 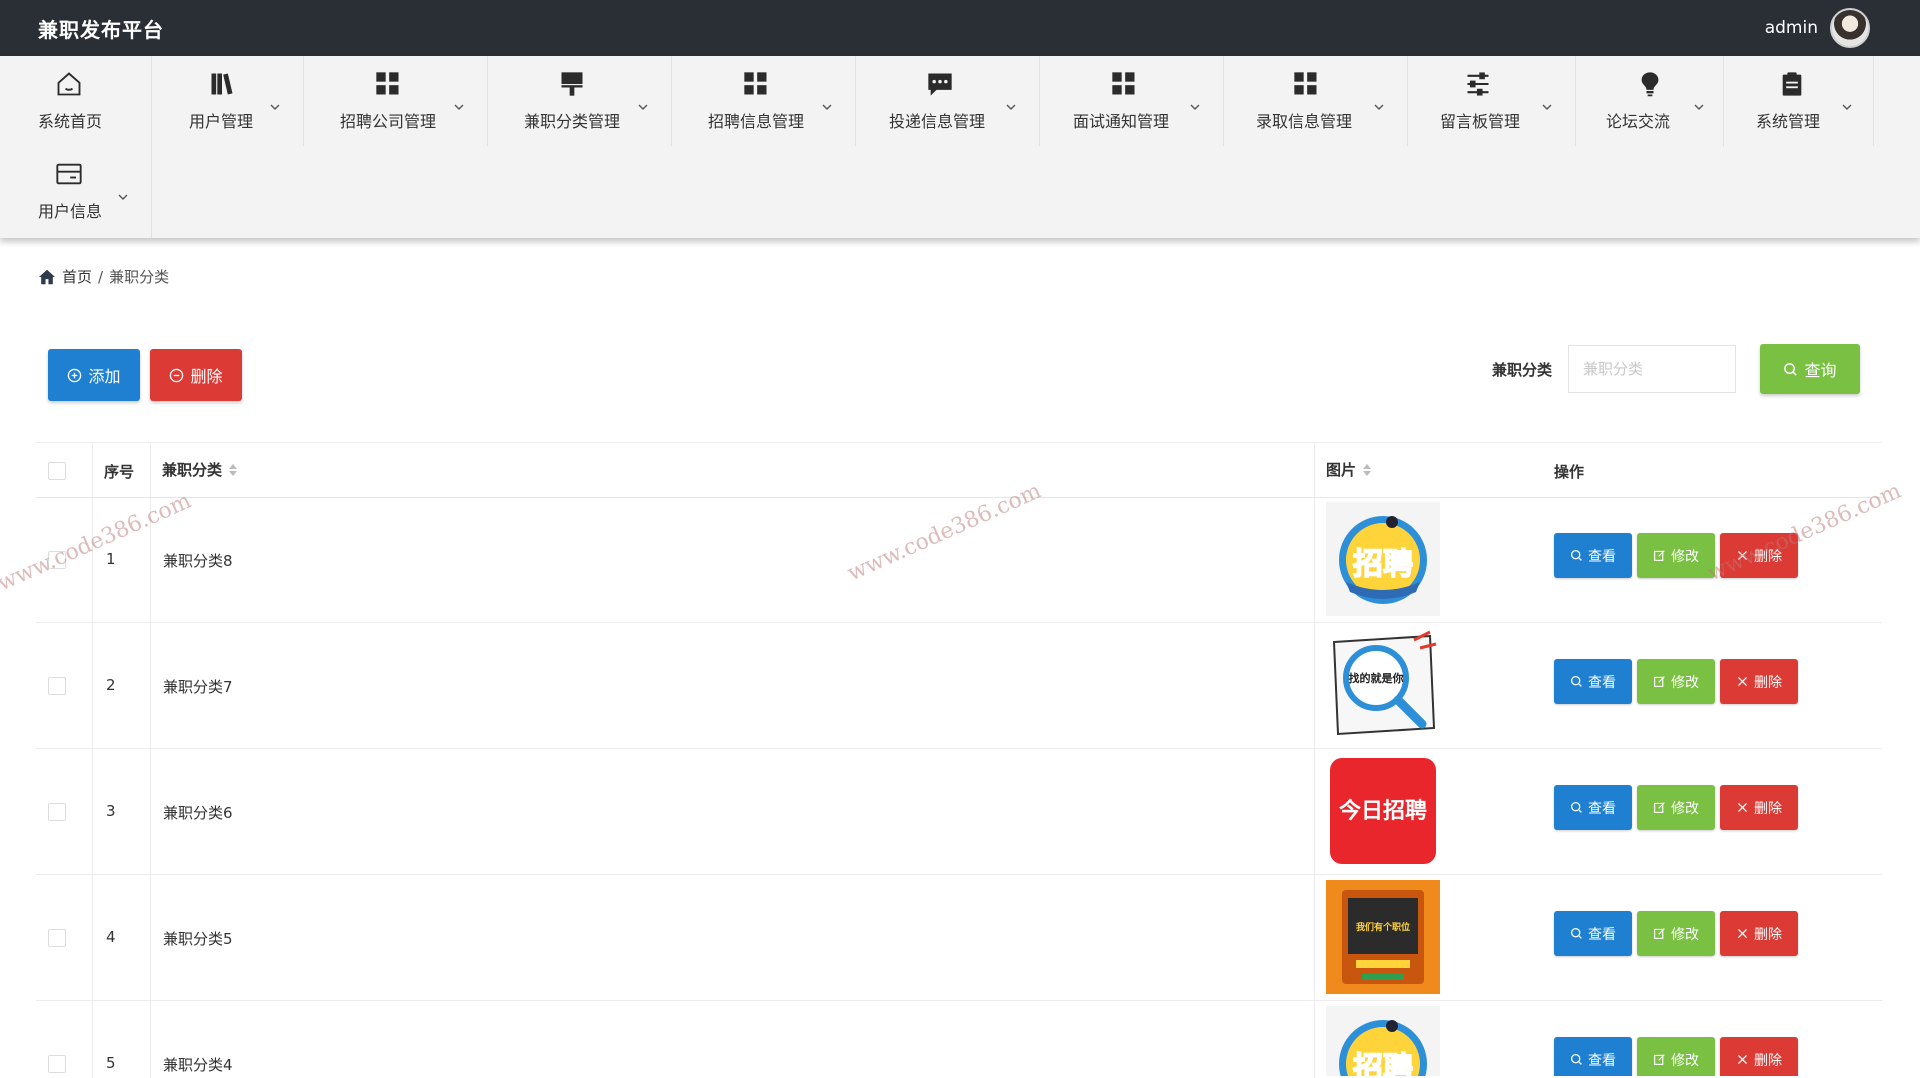 I want to click on row-index: 2, so click(x=111, y=685).